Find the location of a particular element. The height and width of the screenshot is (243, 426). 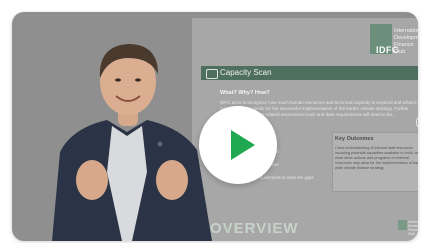

footer-org-name: International Development Finance Club is located at coordinates (413, 228).